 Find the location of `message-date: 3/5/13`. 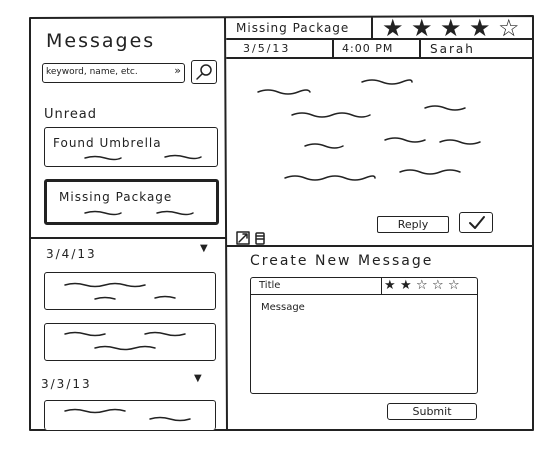

message-date: 3/5/13 is located at coordinates (267, 48).